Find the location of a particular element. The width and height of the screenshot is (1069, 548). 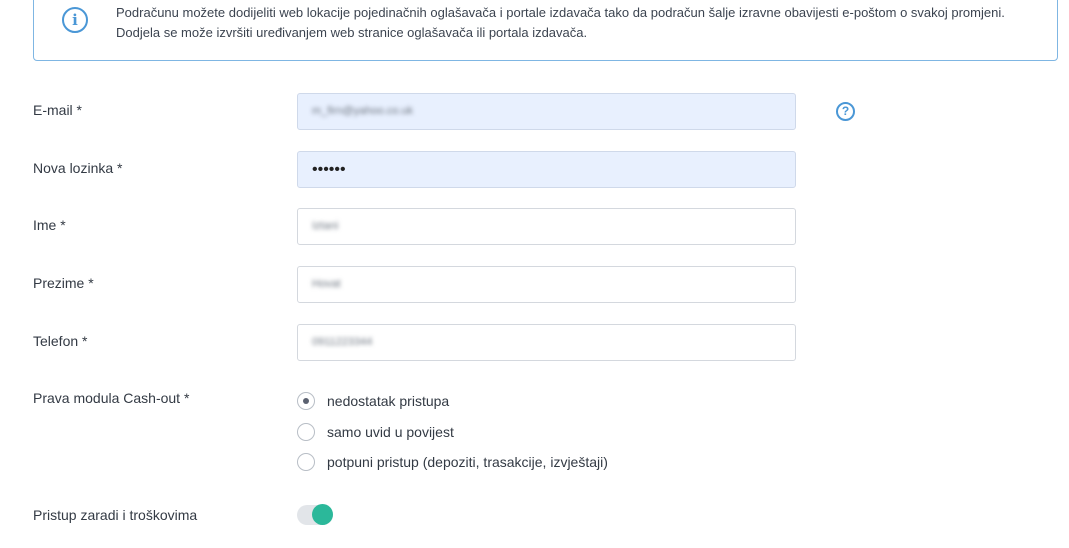

password-label: Nova lozinka * is located at coordinates (78, 168).